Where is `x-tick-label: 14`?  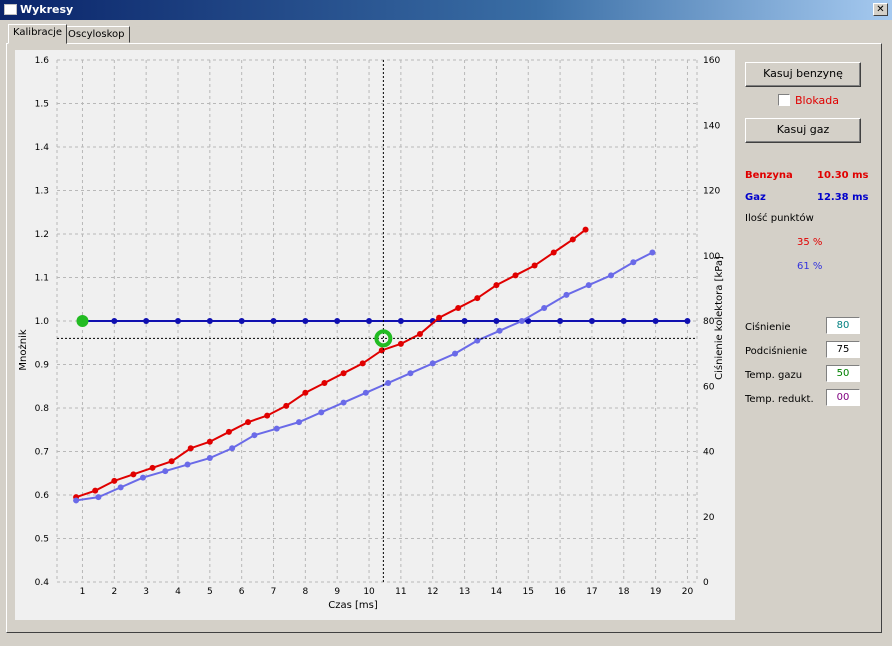 x-tick-label: 14 is located at coordinates (497, 592).